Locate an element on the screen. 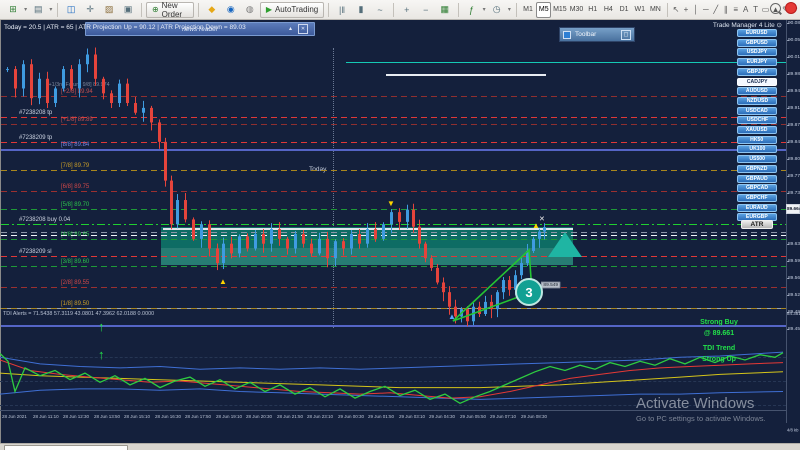 This screenshot has height=450, width=800. pair-label: USDJPY is located at coordinates (757, 52).